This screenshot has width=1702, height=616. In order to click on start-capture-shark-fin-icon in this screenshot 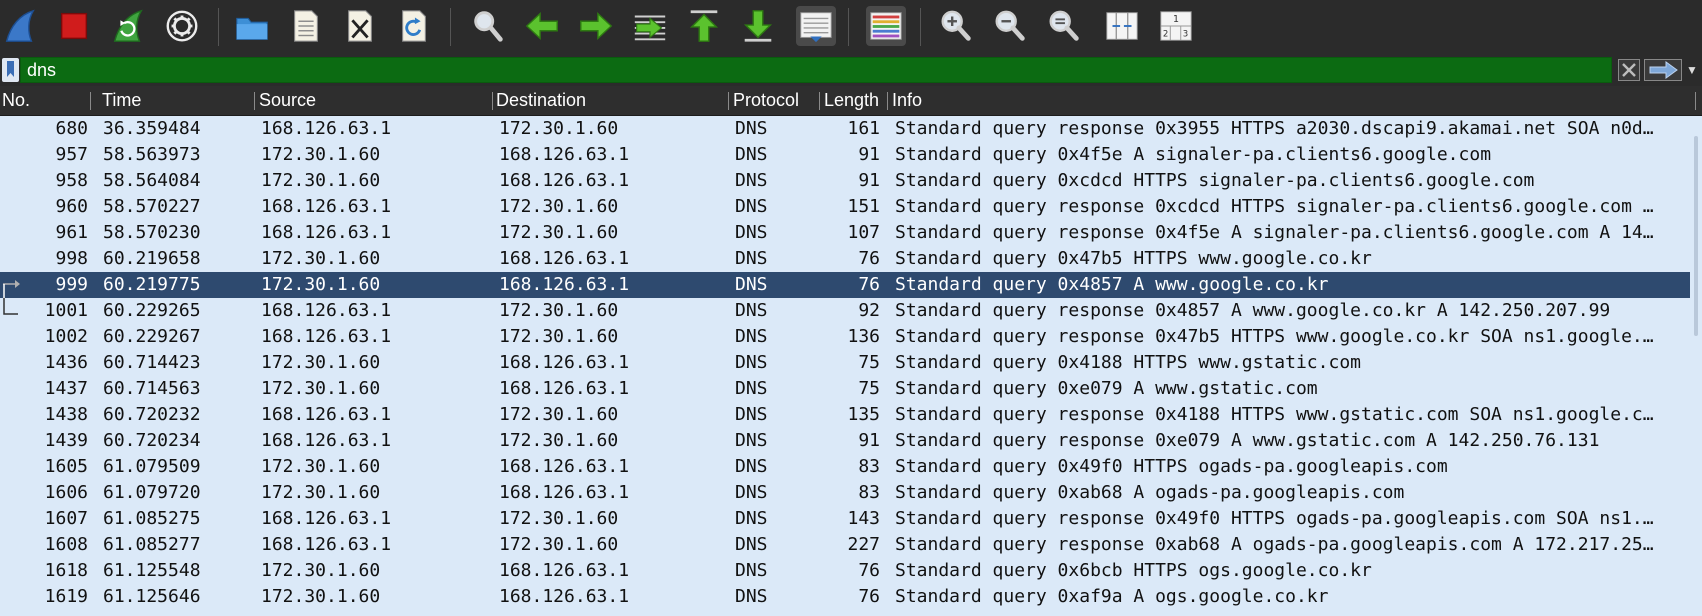, I will do `click(20, 26)`.